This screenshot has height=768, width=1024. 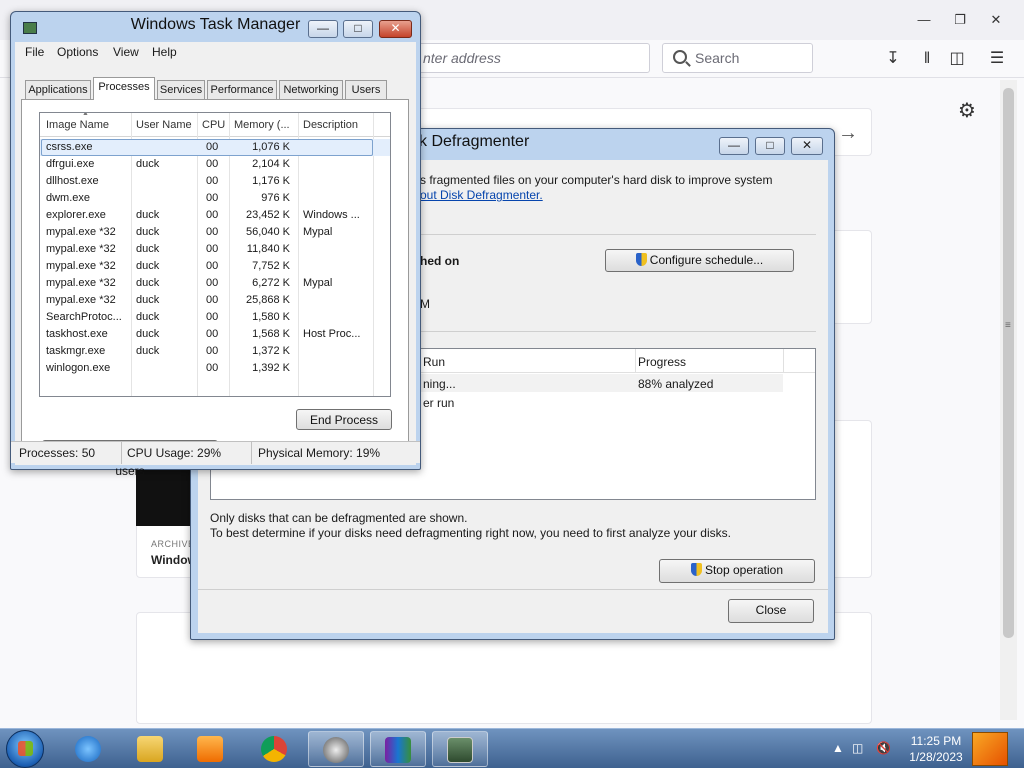 What do you see at coordinates (530, 58) in the screenshot?
I see `address-bar: nter address` at bounding box center [530, 58].